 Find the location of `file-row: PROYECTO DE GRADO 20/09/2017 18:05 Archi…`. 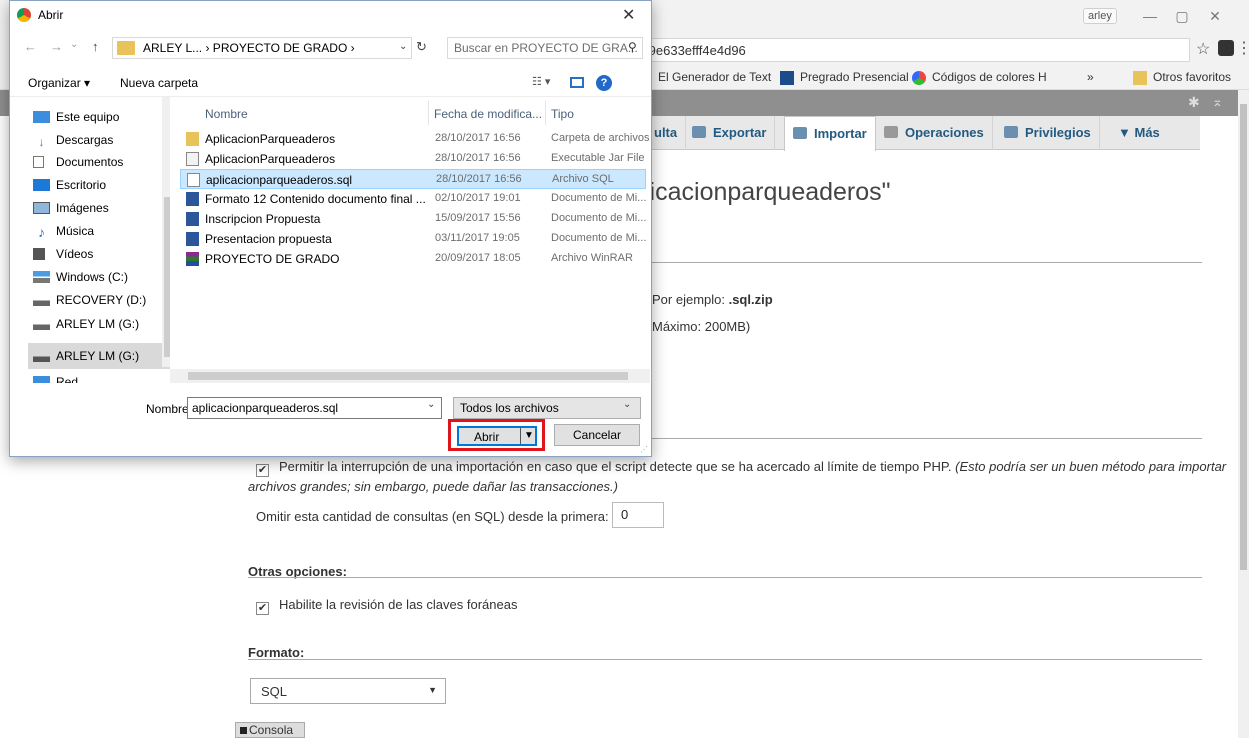

file-row: PROYECTO DE GRADO 20/09/2017 18:05 Archi… is located at coordinates (413, 259).